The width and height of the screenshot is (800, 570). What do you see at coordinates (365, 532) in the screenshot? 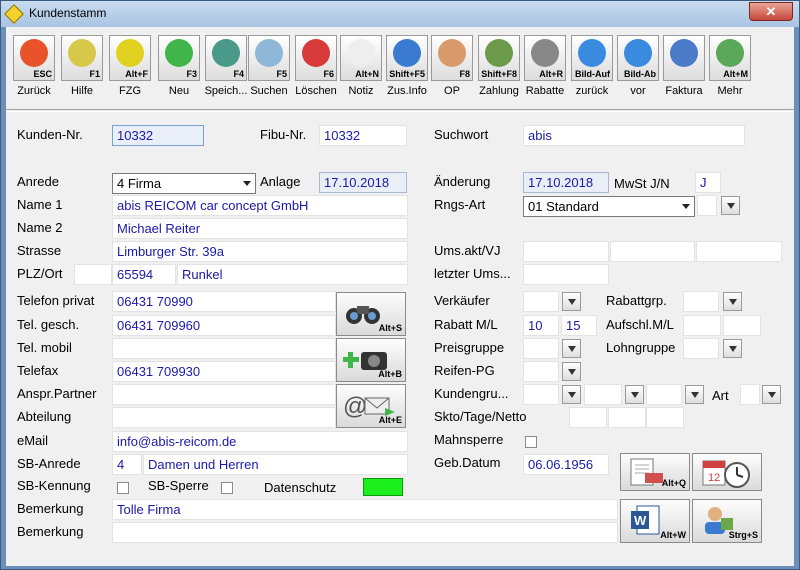
I see `bemerkung2-field` at bounding box center [365, 532].